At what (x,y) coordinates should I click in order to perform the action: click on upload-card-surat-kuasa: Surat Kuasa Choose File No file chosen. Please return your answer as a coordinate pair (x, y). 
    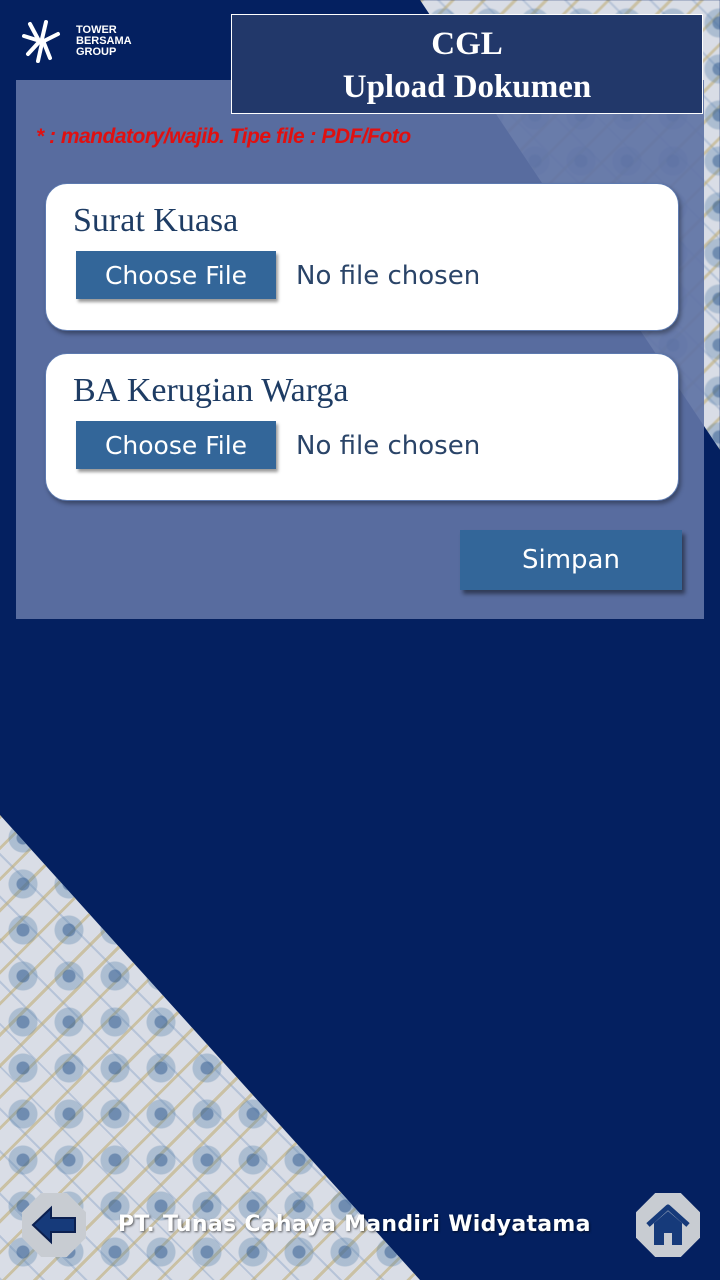
    Looking at the image, I should click on (362, 257).